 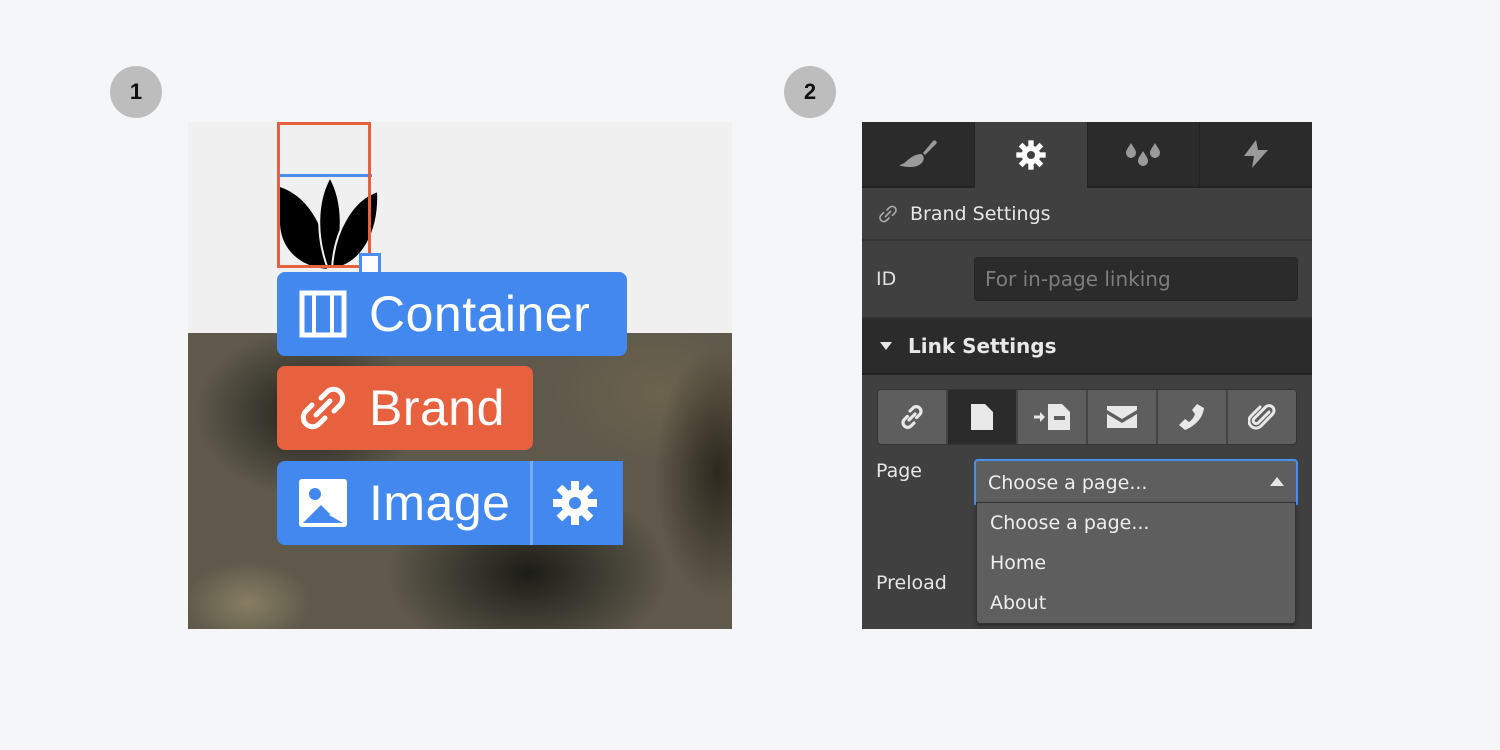 I want to click on selection-outline, so click(x=324, y=195).